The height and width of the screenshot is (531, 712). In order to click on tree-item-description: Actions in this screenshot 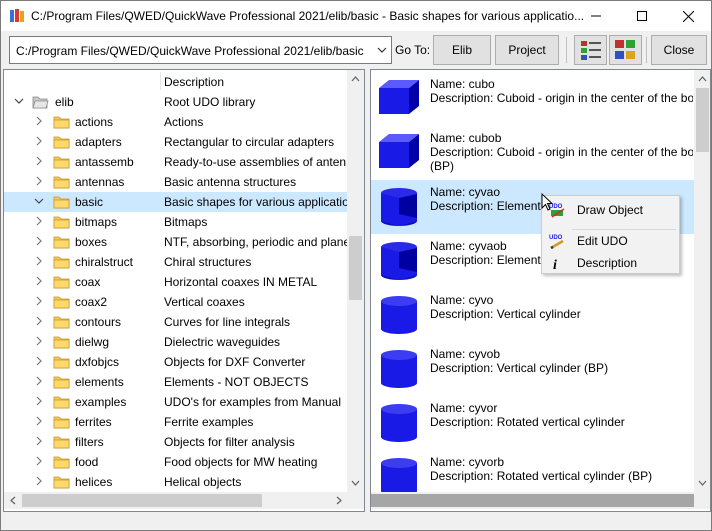, I will do `click(184, 122)`.